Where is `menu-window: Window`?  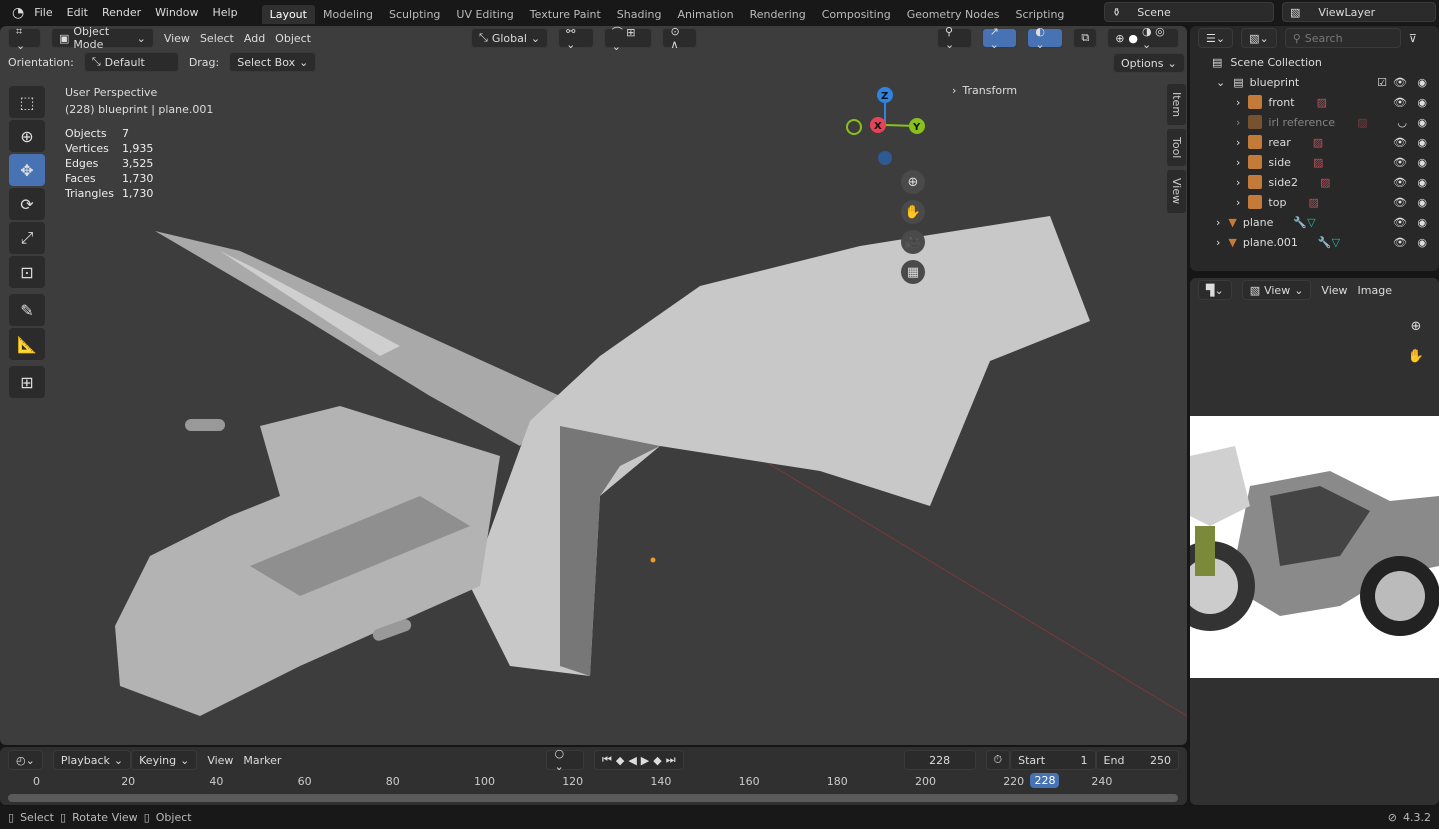
menu-window: Window is located at coordinates (176, 12).